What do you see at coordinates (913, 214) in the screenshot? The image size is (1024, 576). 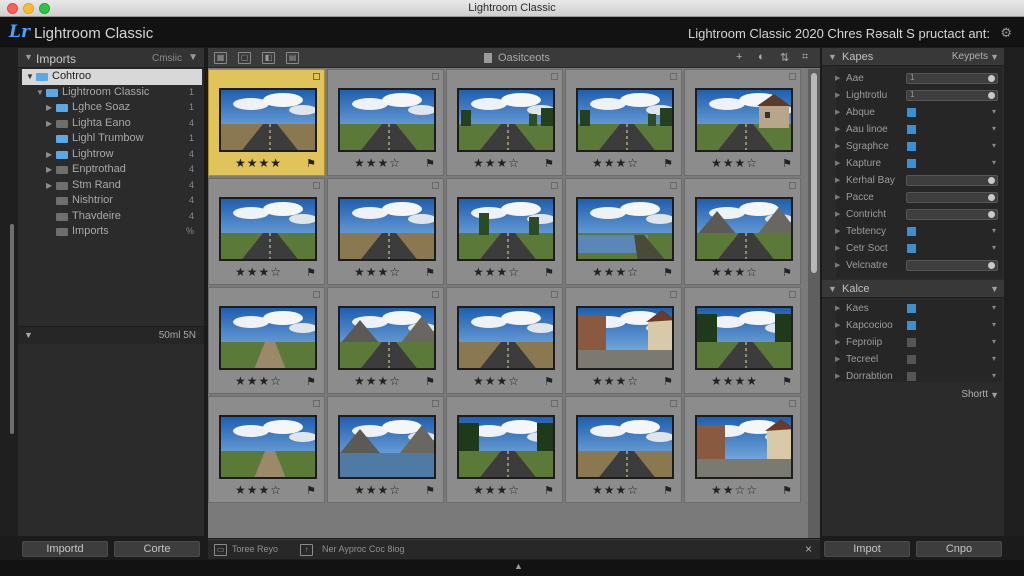 I see `keyword-row: ▶ Contricht` at bounding box center [913, 214].